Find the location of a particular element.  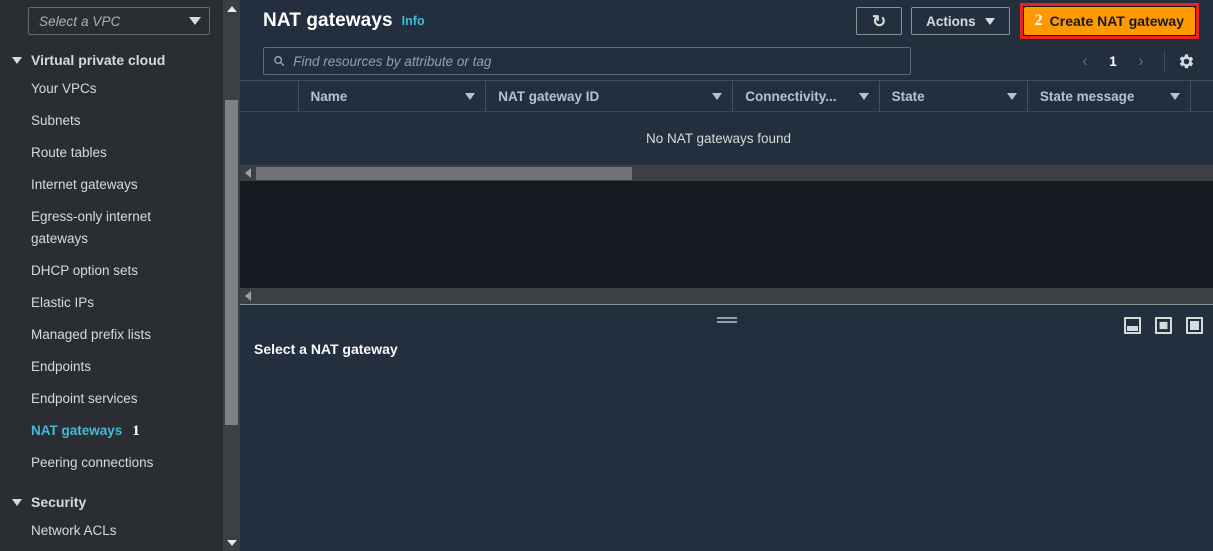

create-nat-gateway-label: Create NAT gateway is located at coordinates (1116, 21).